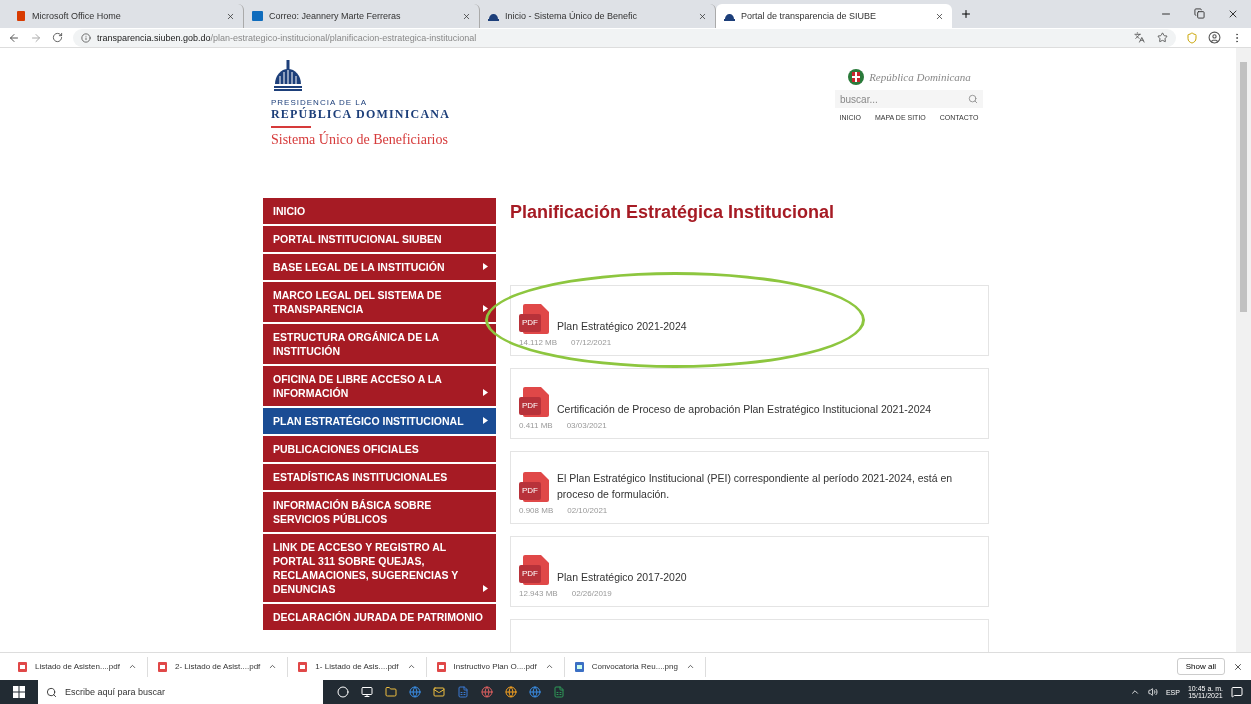 This screenshot has height=704, width=1251. I want to click on sidebar-item: OFICINA DE LIBRE ACCESO A LA INFORMACIÓN, so click(379, 386).